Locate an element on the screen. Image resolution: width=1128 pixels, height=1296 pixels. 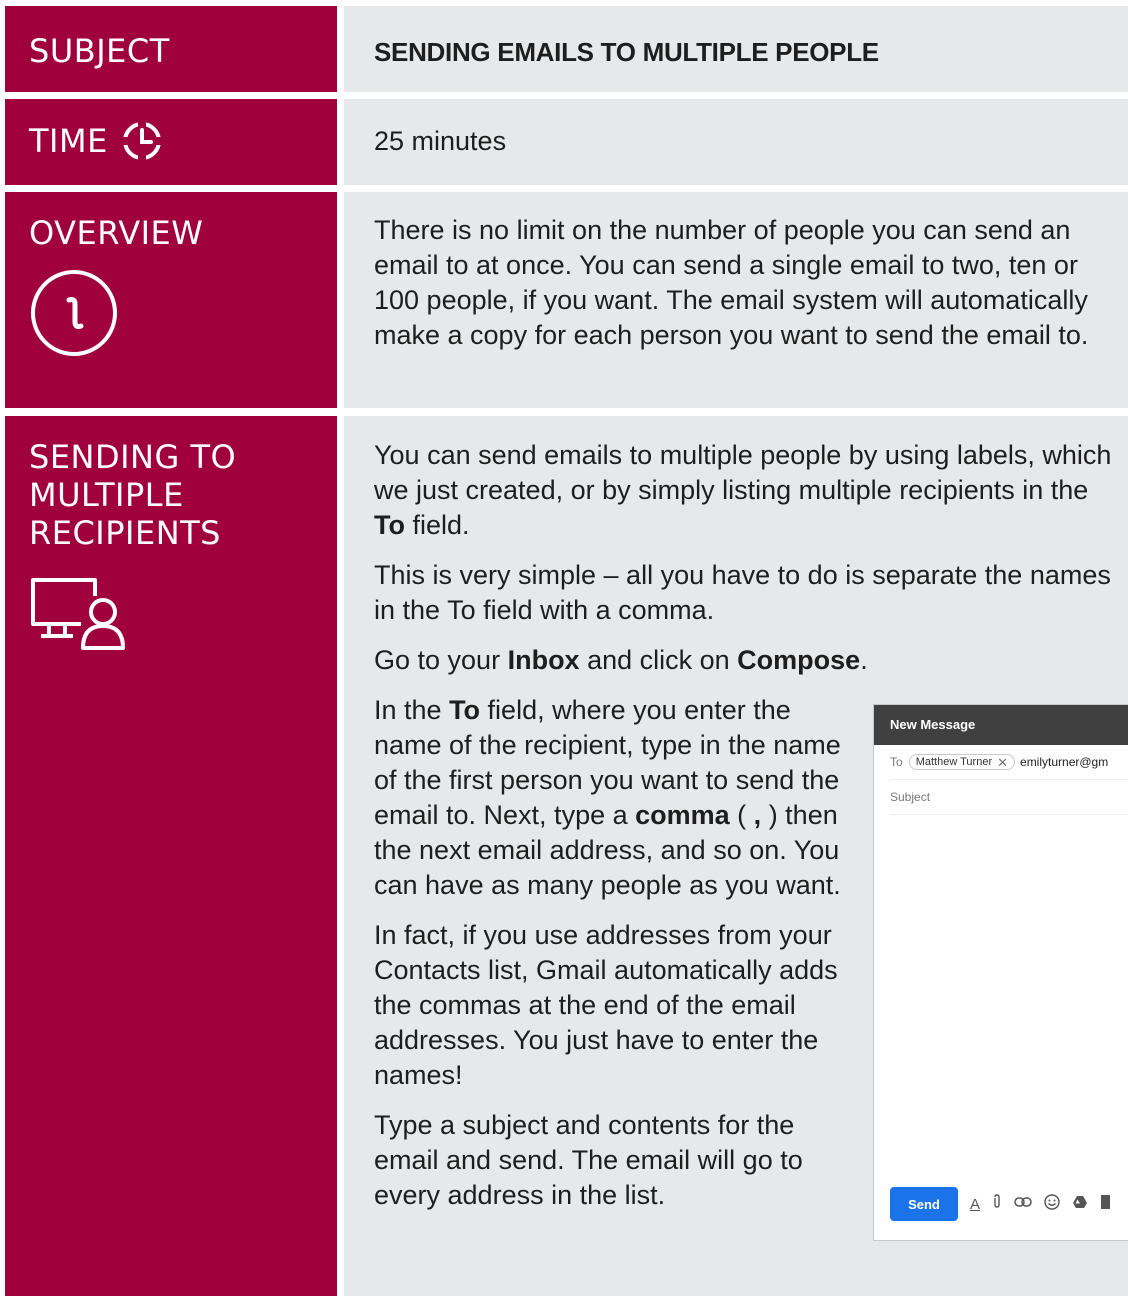
time-label-cell: TIME is located at coordinates (171, 142).